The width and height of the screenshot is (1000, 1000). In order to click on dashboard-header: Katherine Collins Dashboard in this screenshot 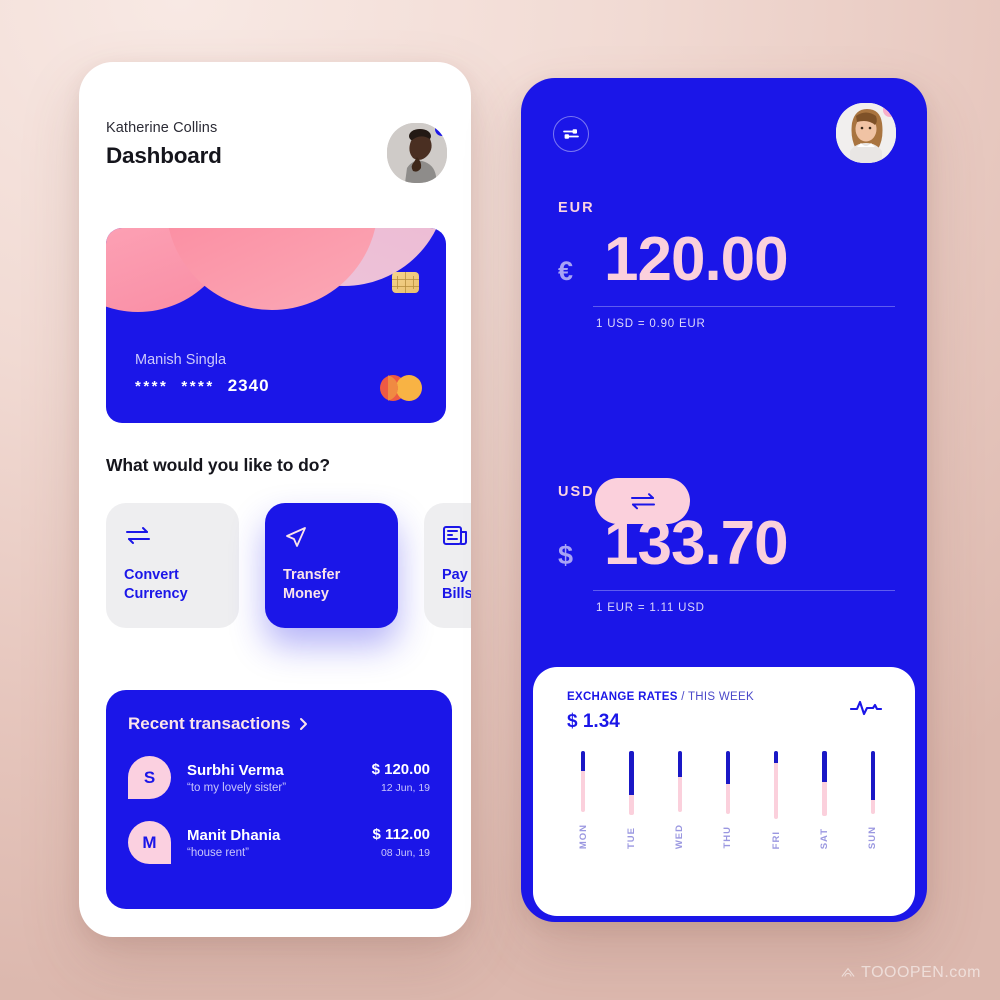, I will do `click(276, 160)`.